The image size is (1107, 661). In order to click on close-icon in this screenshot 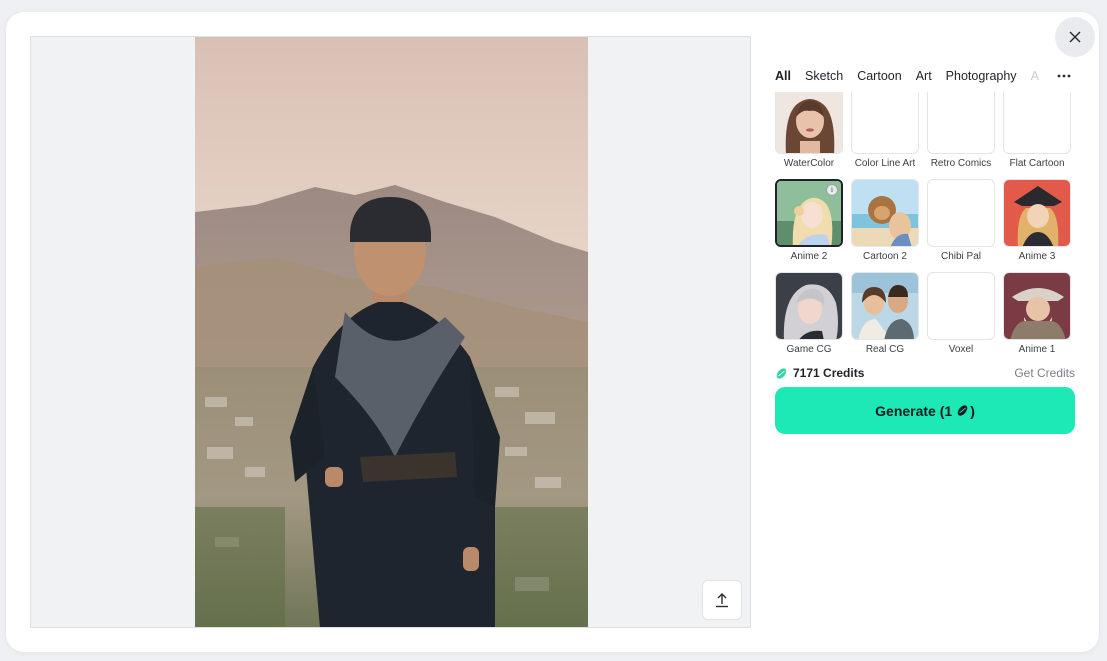, I will do `click(1075, 37)`.